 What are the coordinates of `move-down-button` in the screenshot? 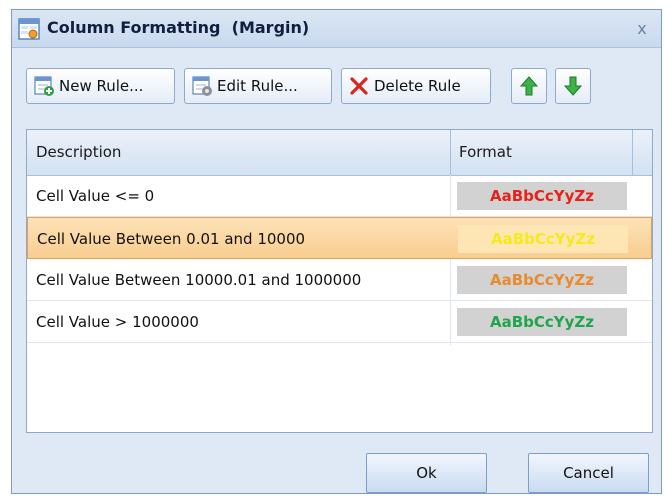 It's located at (573, 86).